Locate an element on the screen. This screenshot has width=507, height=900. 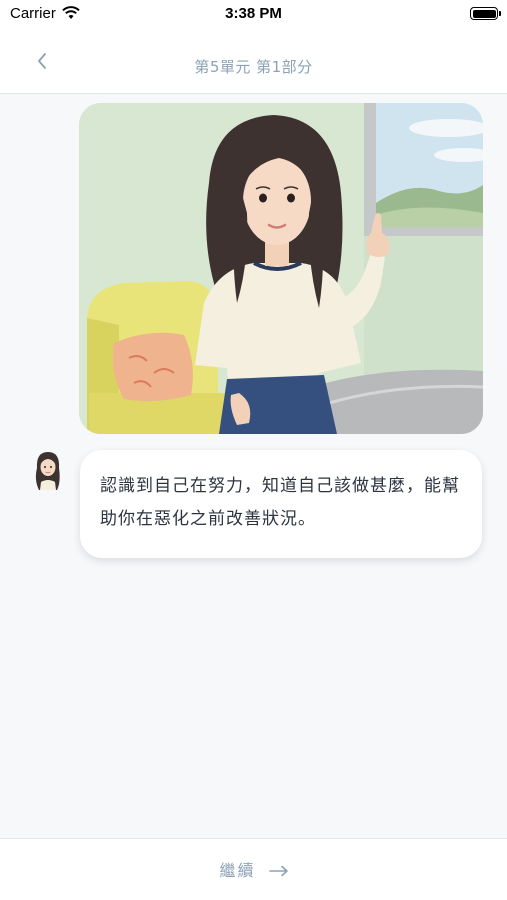
bottom-bar: 繼續 is located at coordinates (253, 869).